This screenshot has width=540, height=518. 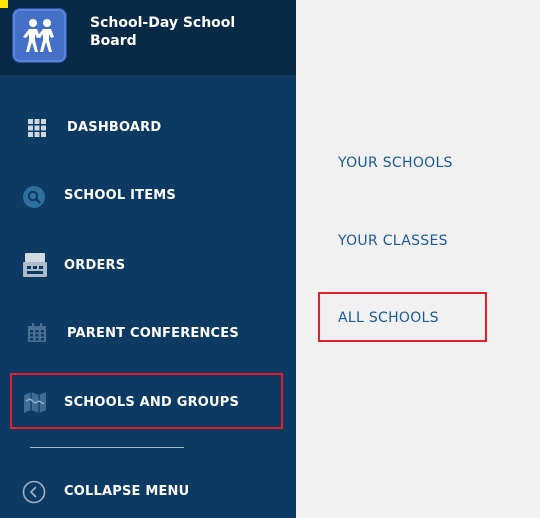 What do you see at coordinates (120, 195) in the screenshot?
I see `sidebar-item-label: SCHOOL ITEMS` at bounding box center [120, 195].